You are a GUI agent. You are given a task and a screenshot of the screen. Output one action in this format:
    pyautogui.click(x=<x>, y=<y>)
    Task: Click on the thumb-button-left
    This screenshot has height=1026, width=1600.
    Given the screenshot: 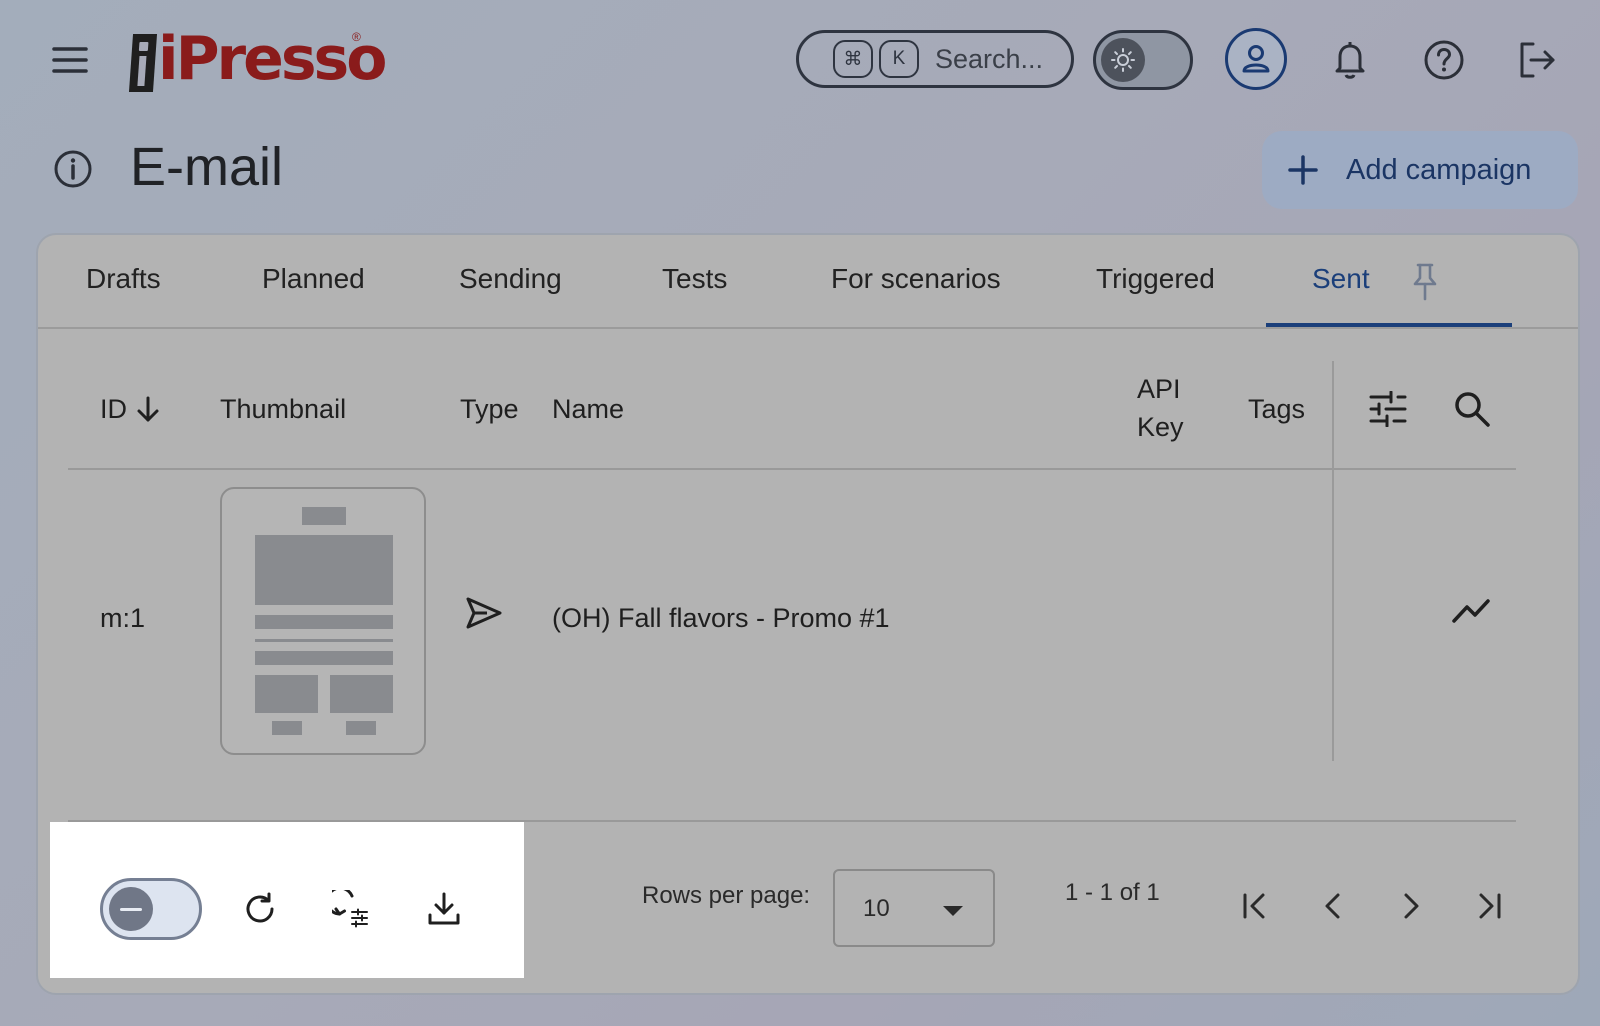 What is the action you would take?
    pyautogui.click(x=287, y=728)
    